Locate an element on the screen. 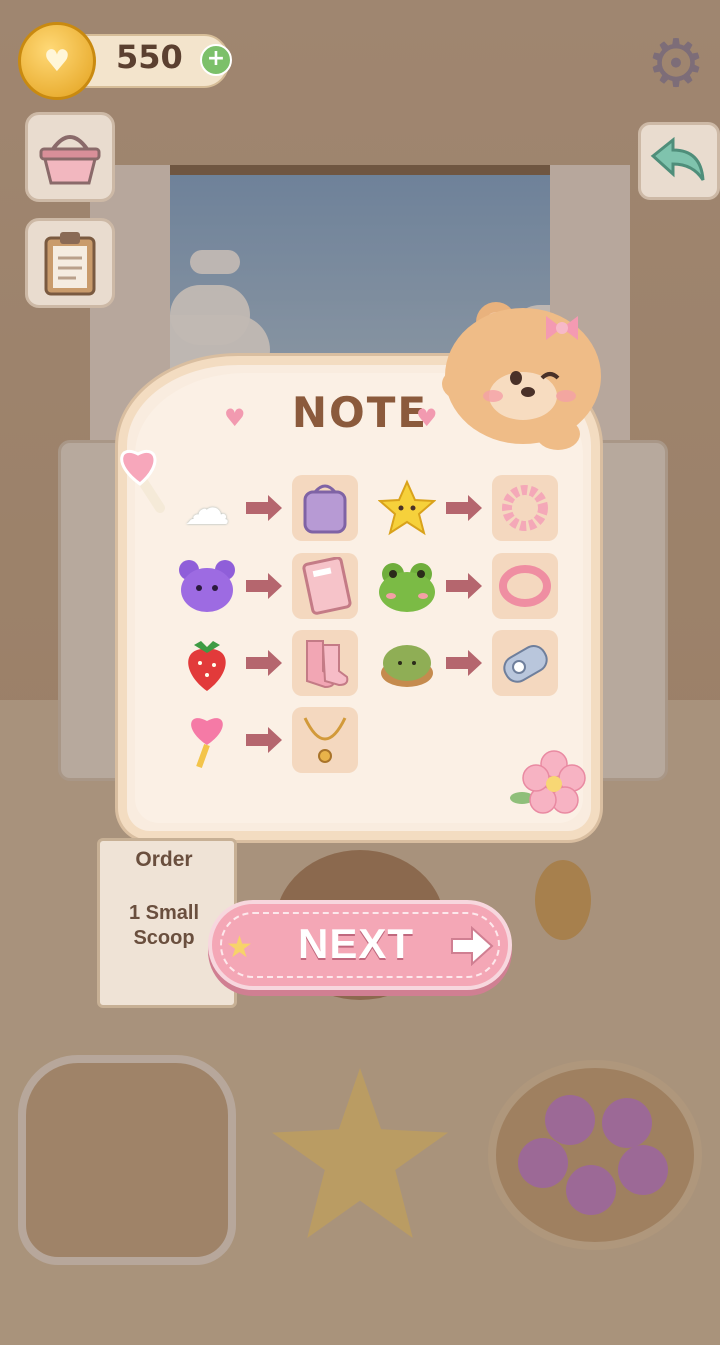 The height and width of the screenshot is (1345, 720). back-arrow-icon is located at coordinates (677, 158).